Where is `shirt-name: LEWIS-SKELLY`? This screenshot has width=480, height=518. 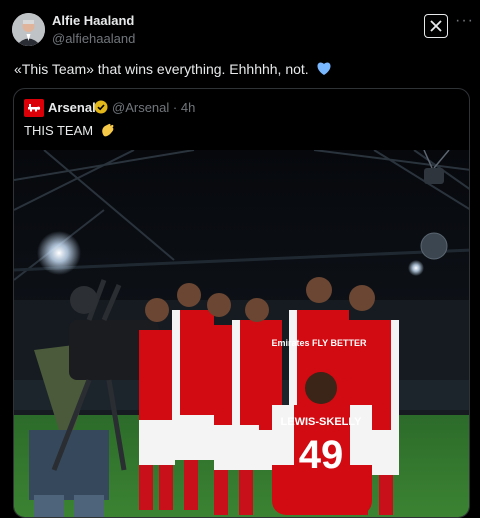
shirt-name: LEWIS-SKELLY is located at coordinates (322, 422).